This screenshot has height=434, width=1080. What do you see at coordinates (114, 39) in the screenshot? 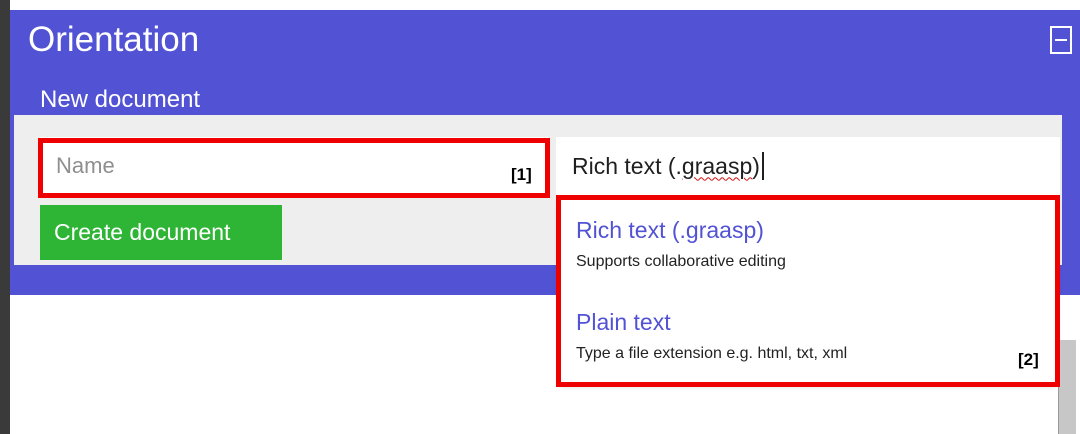
I see `panel-title: Orientation` at bounding box center [114, 39].